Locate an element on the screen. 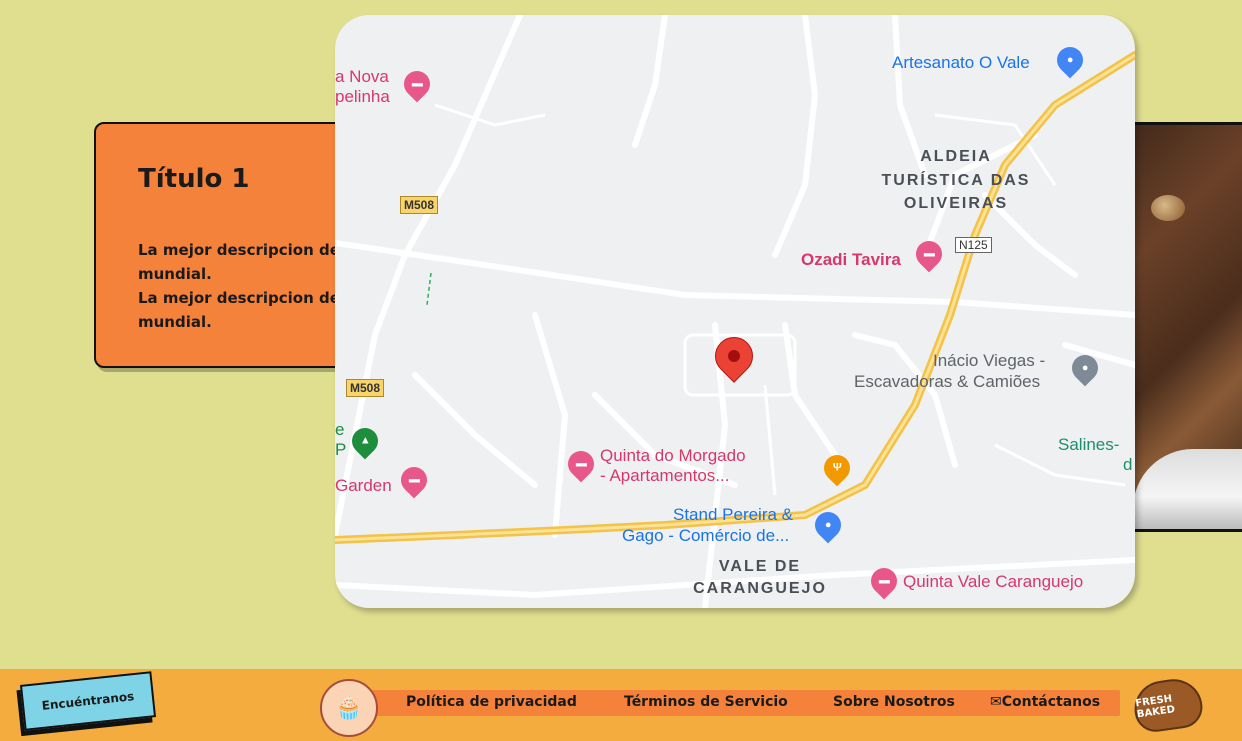 This screenshot has height=741, width=1242. area-label: ALDEIA is located at coordinates (956, 156).